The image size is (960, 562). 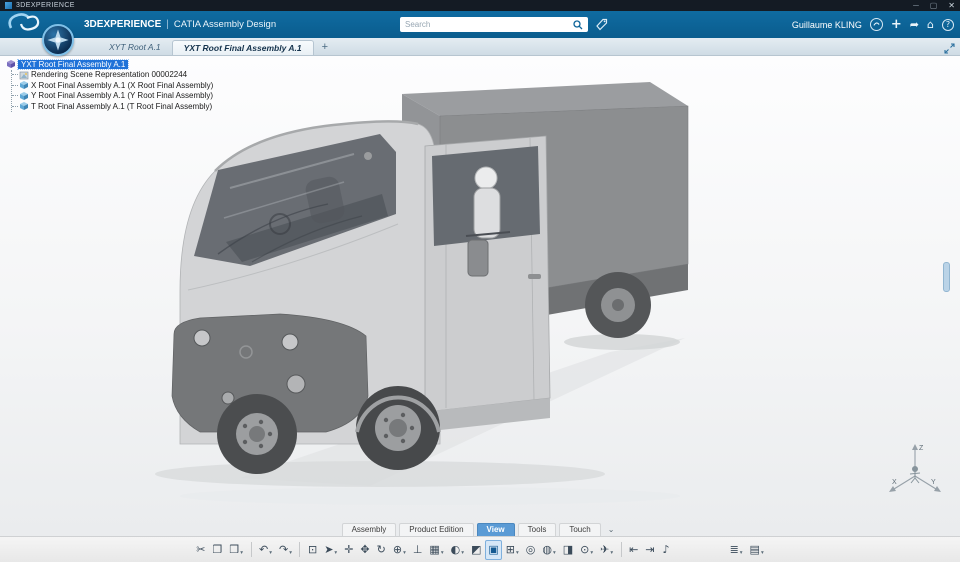 I want to click on tree-item-root: YXT Root Final Assembly A.1, so click(x=109, y=64).